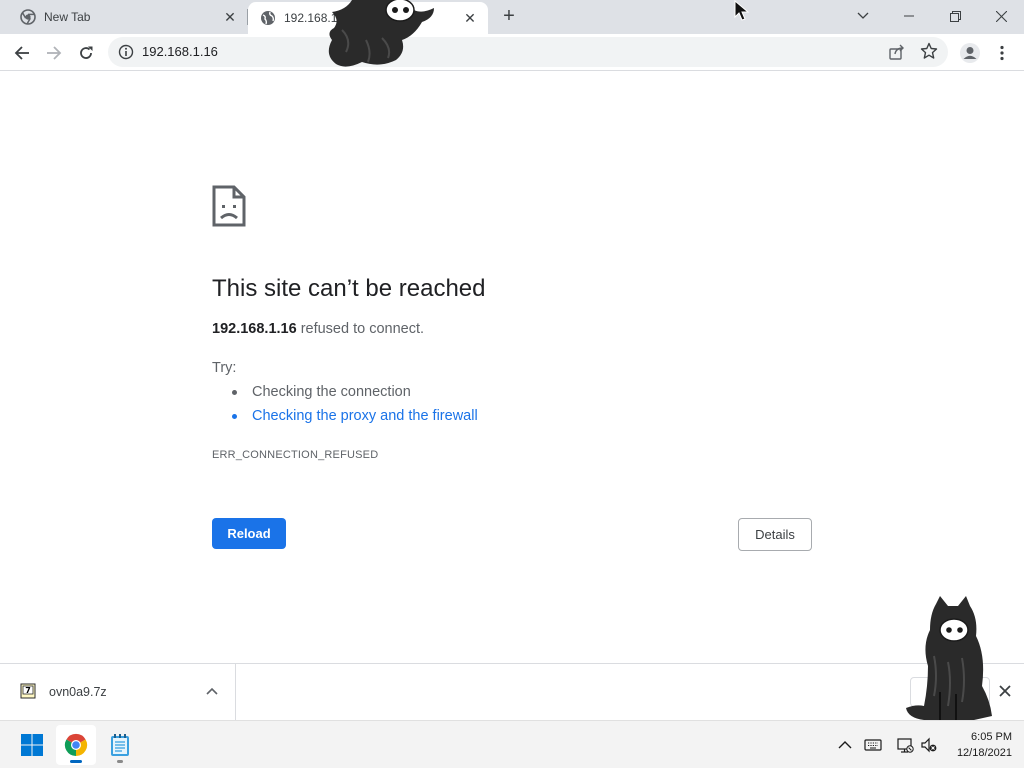  I want to click on address-bar: 192.168.1.16, so click(528, 52).